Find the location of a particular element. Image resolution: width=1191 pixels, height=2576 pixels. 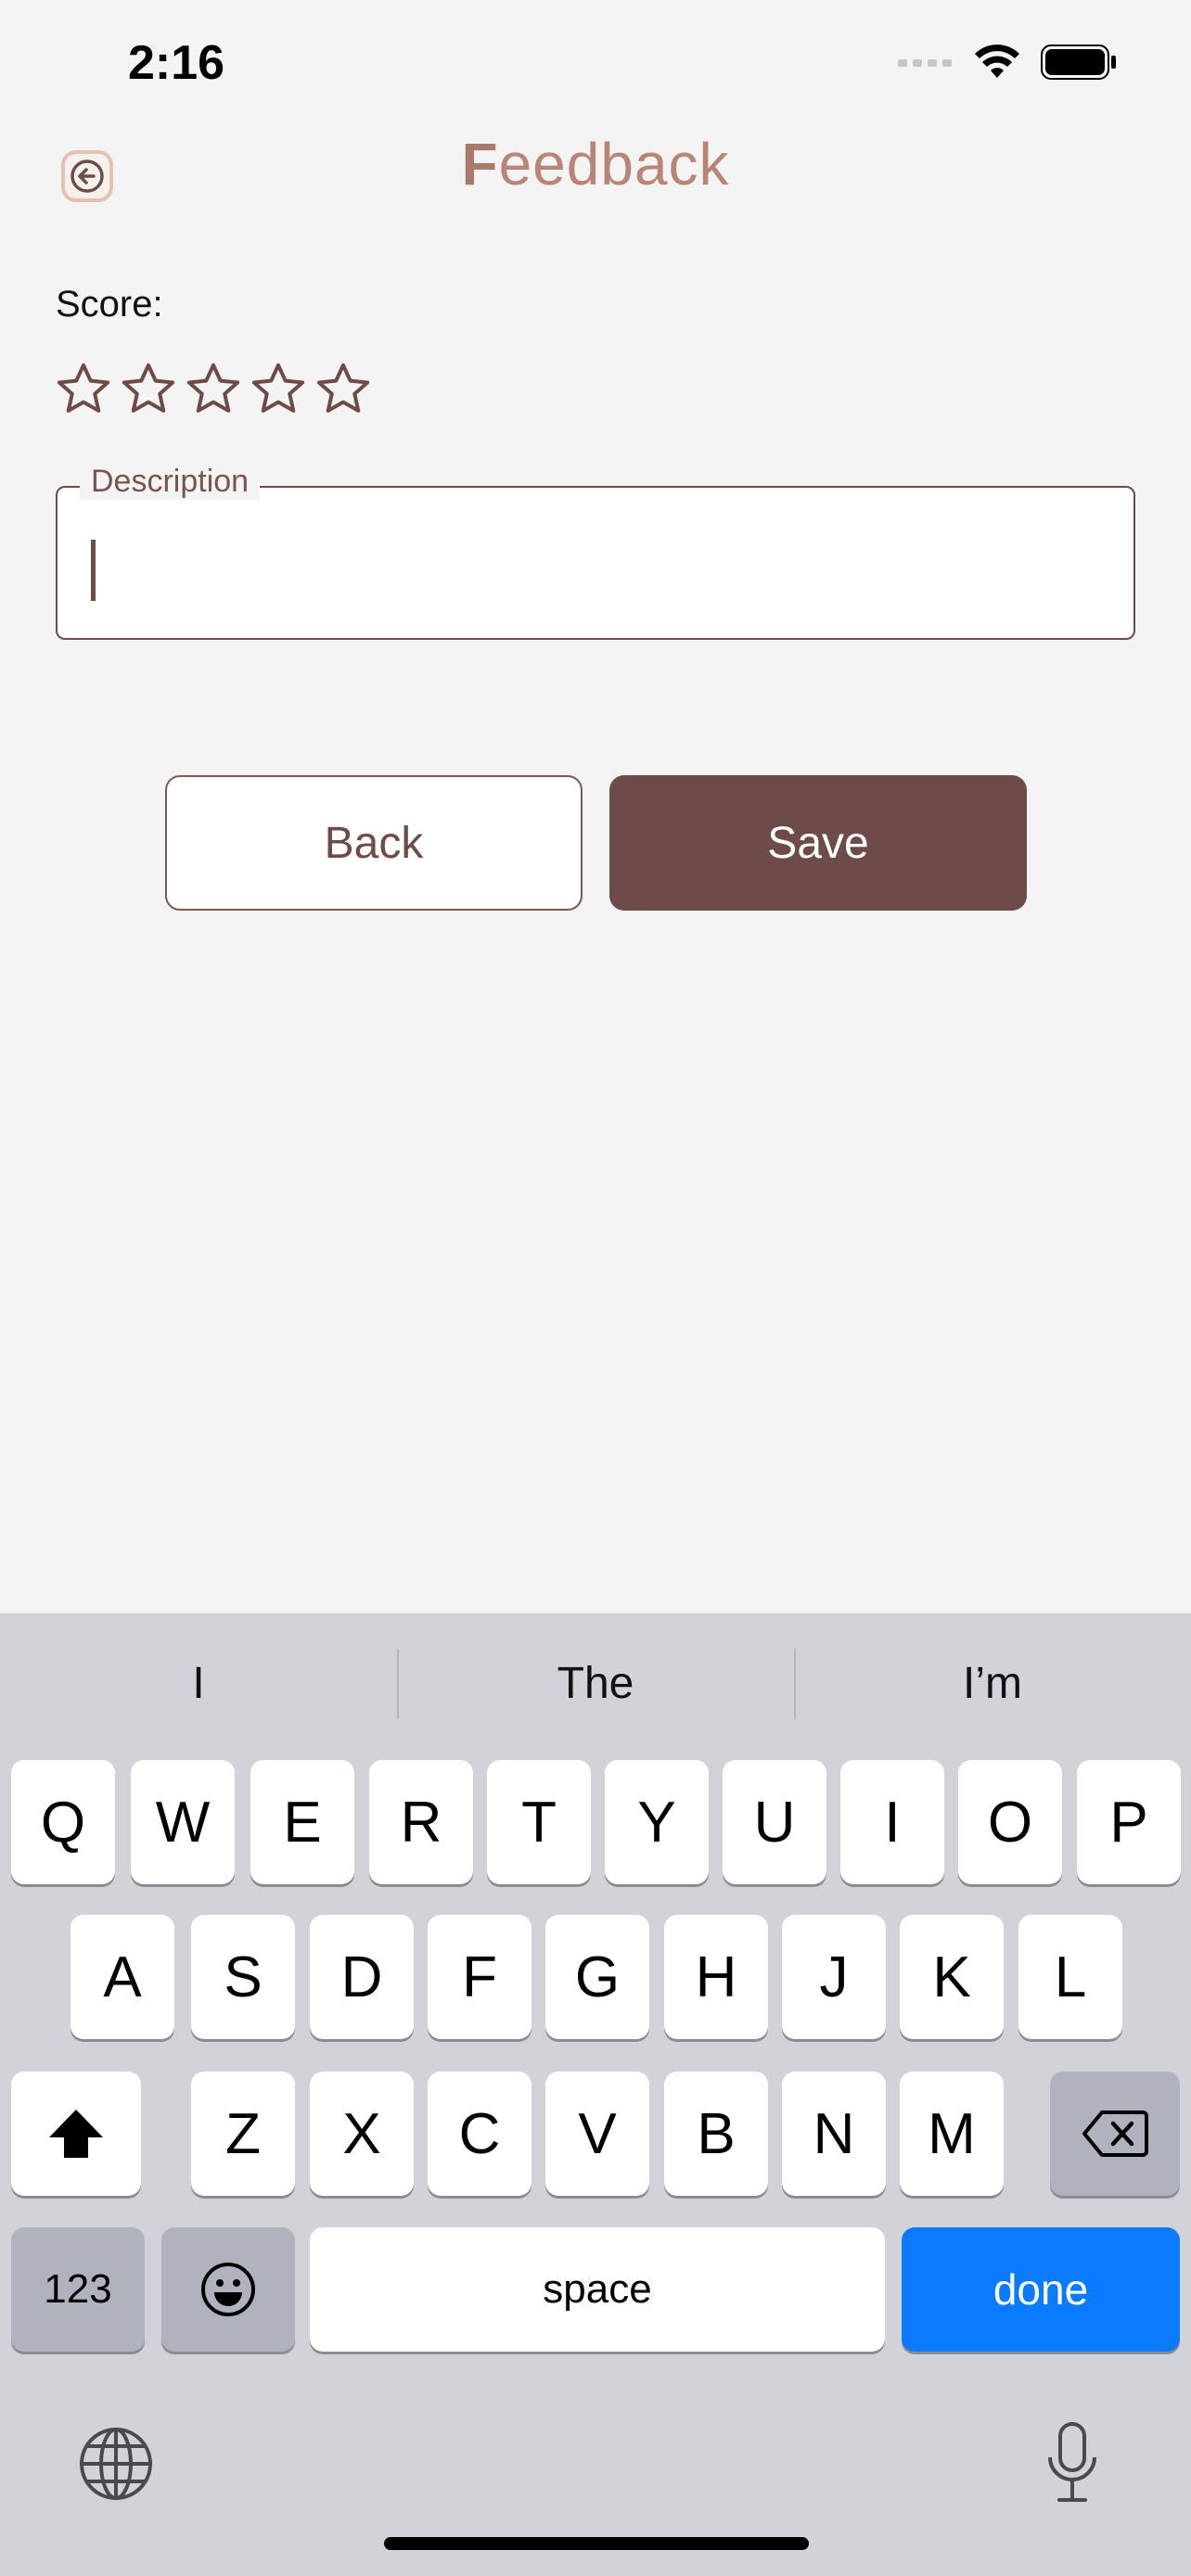

key-s: S is located at coordinates (243, 1977).